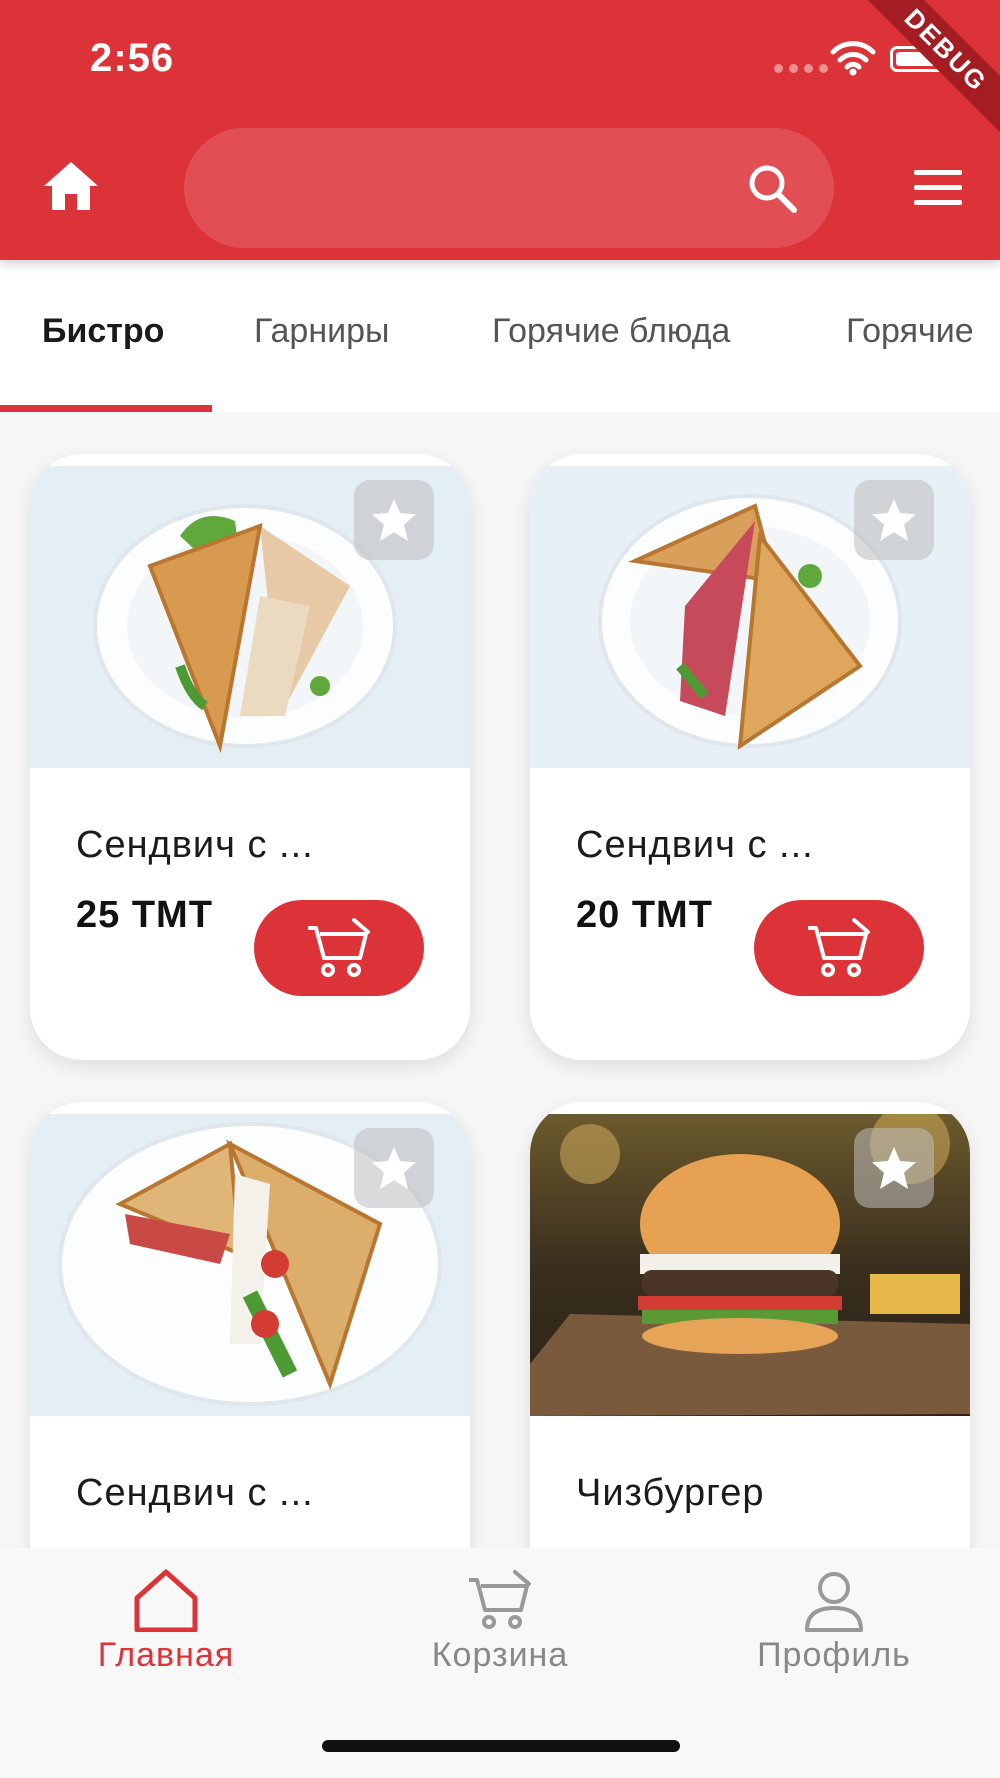 The height and width of the screenshot is (1778, 1000). I want to click on tab-hot-dishes: Горячие блюда, so click(611, 331).